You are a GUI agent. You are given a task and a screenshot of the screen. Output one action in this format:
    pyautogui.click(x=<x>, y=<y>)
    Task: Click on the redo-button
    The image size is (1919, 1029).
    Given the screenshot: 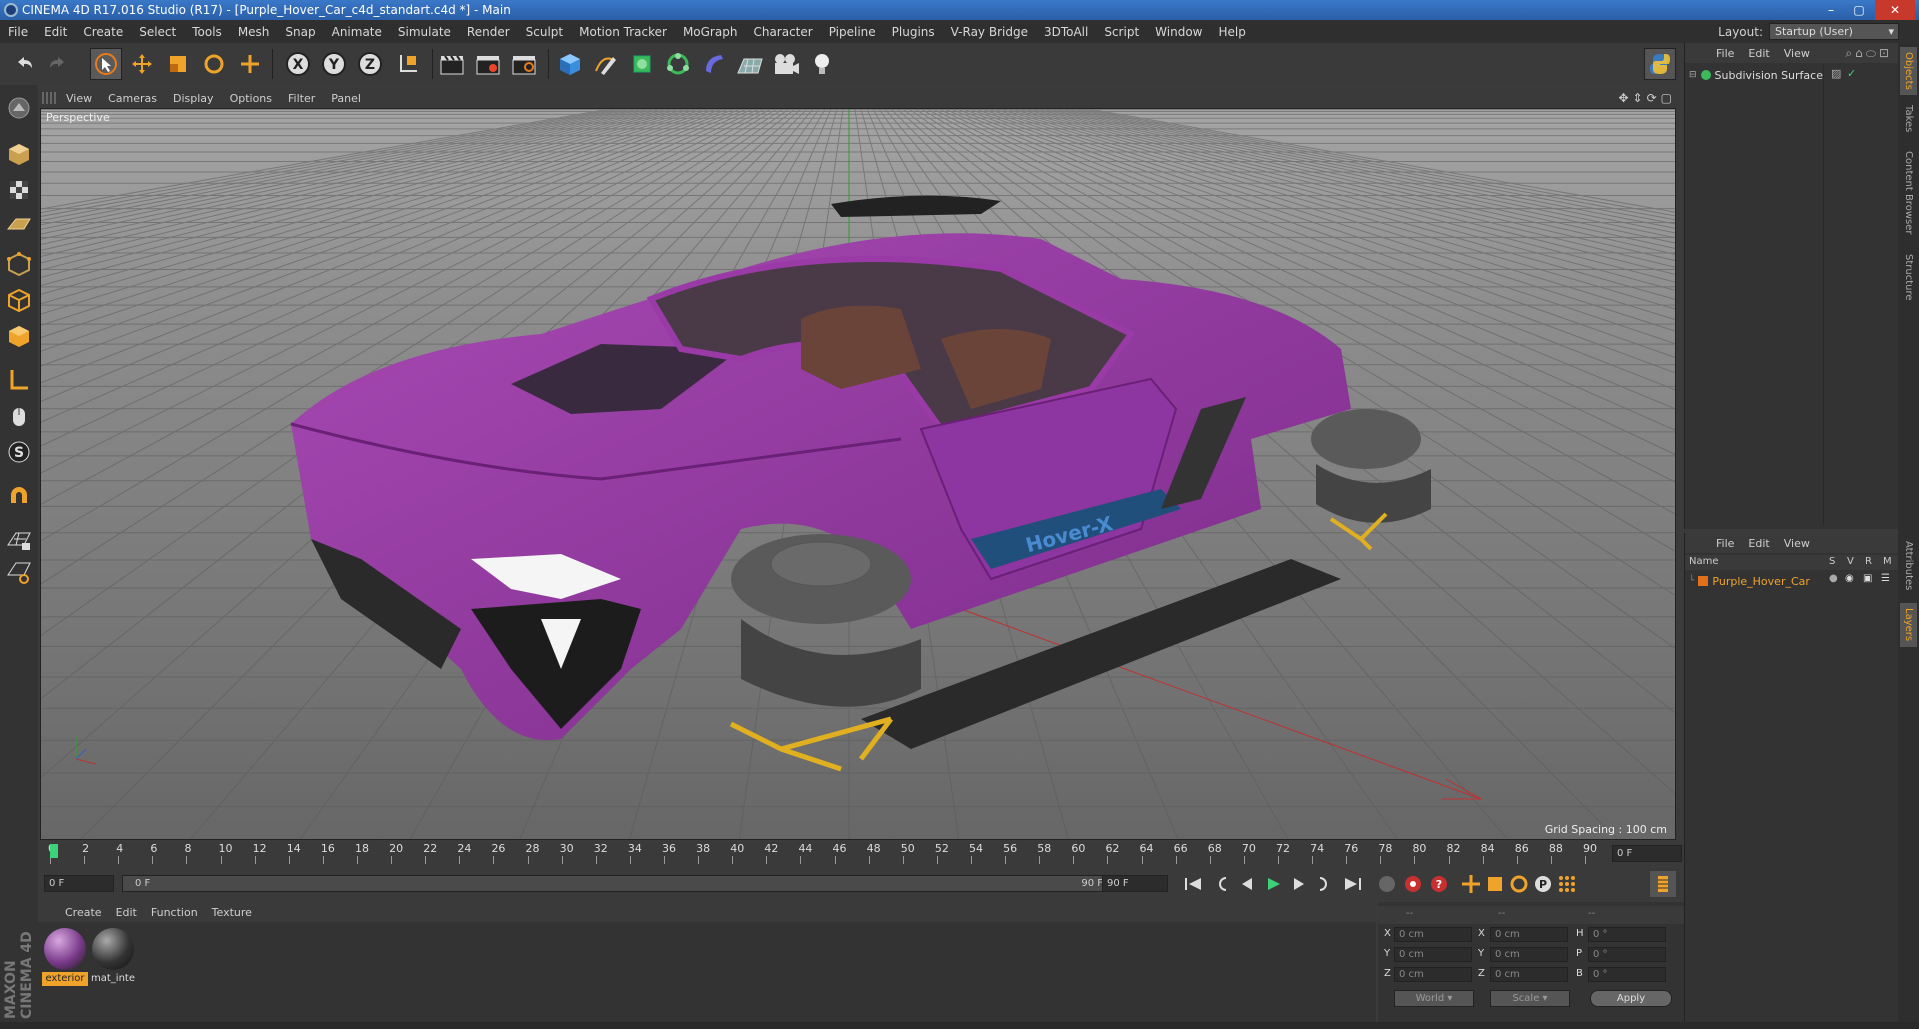 What is the action you would take?
    pyautogui.click(x=58, y=64)
    